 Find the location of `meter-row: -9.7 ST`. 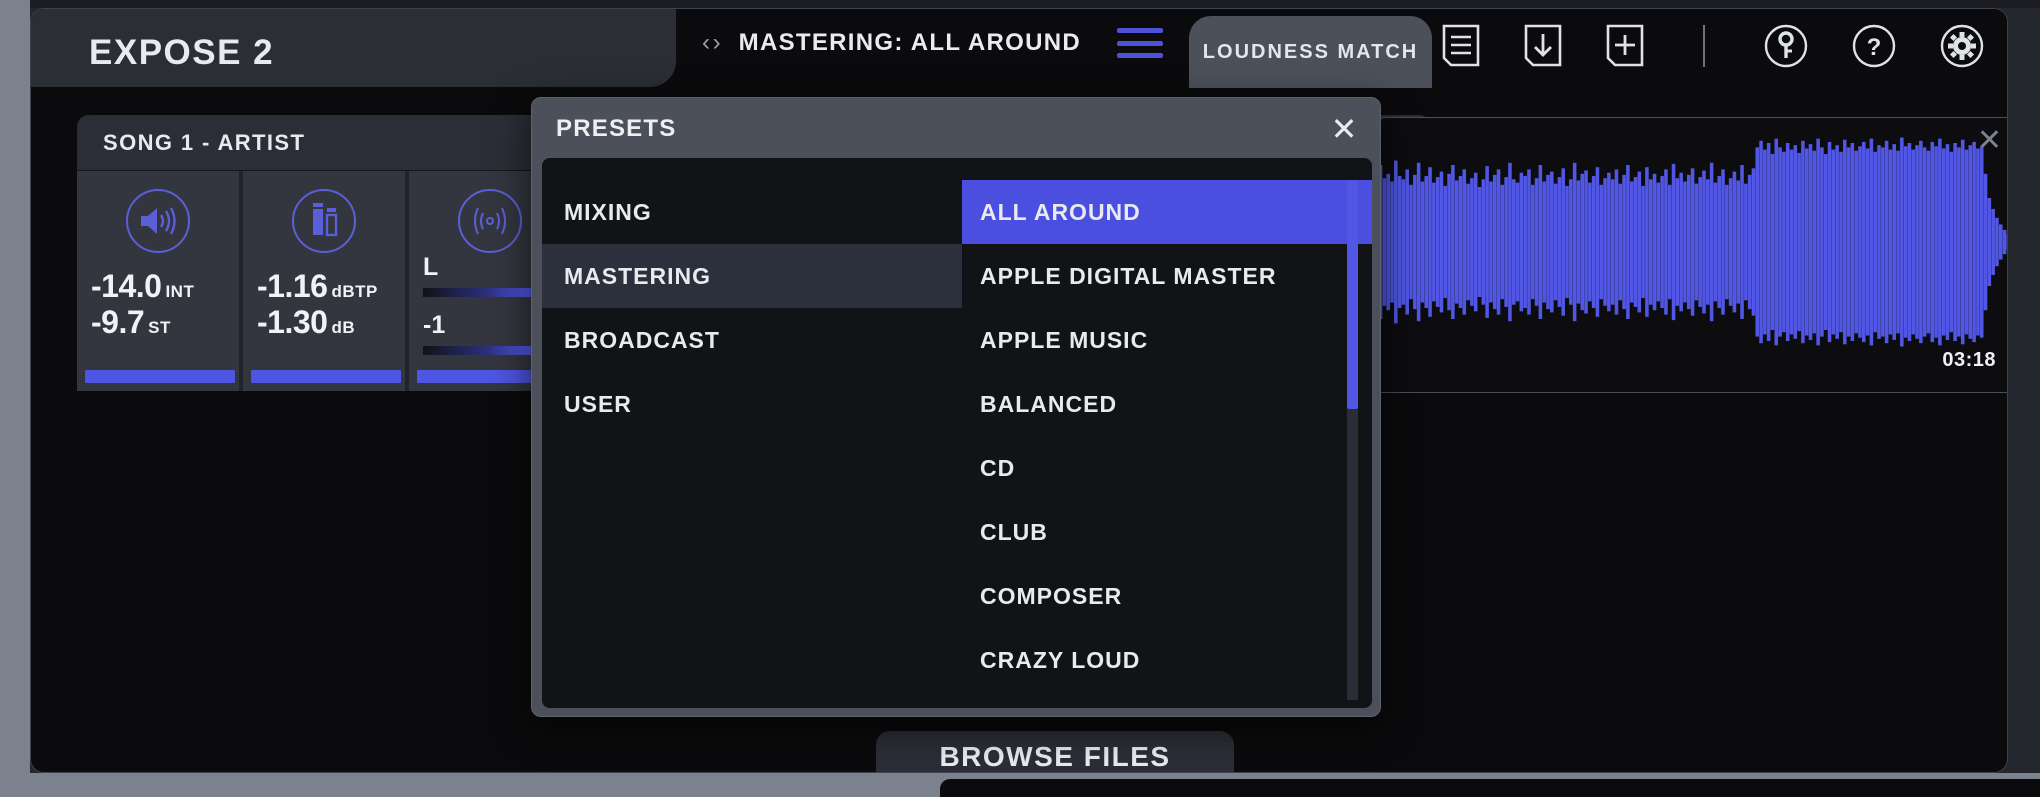

meter-row: -9.7 ST is located at coordinates (165, 322).